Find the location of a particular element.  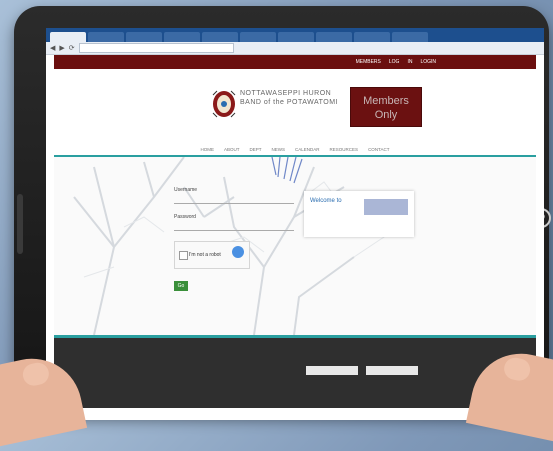

recaptcha-icon is located at coordinates (238, 252).